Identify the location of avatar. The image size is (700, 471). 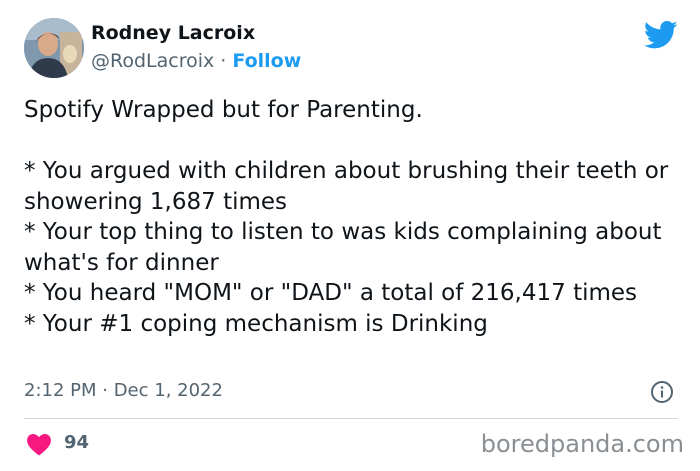
(54, 48).